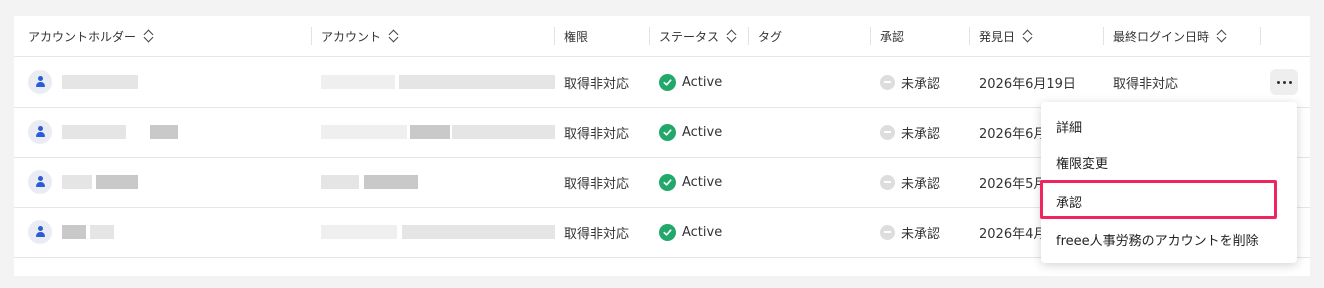  What do you see at coordinates (1013, 184) in the screenshot?
I see `issue-date-cell: 2026年5月` at bounding box center [1013, 184].